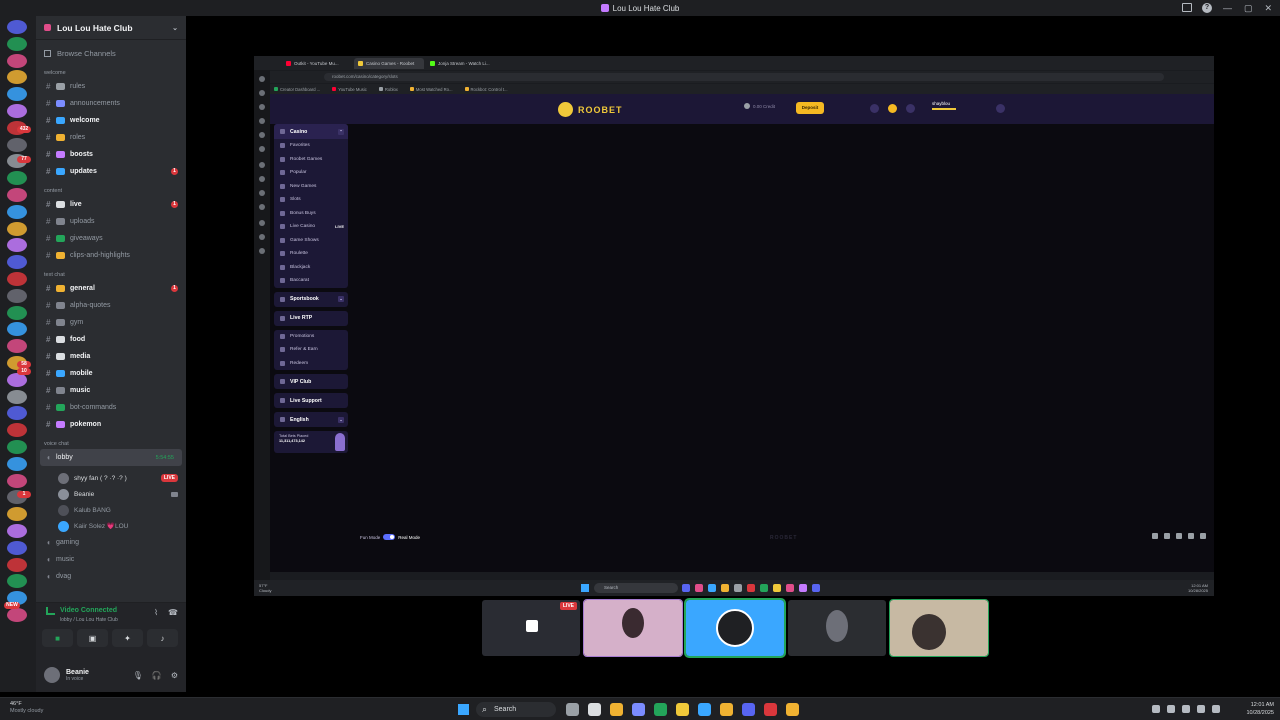 The width and height of the screenshot is (1280, 720). What do you see at coordinates (111, 305) in the screenshot?
I see `channel-alpha-quotes: # alpha-quotes` at bounding box center [111, 305].